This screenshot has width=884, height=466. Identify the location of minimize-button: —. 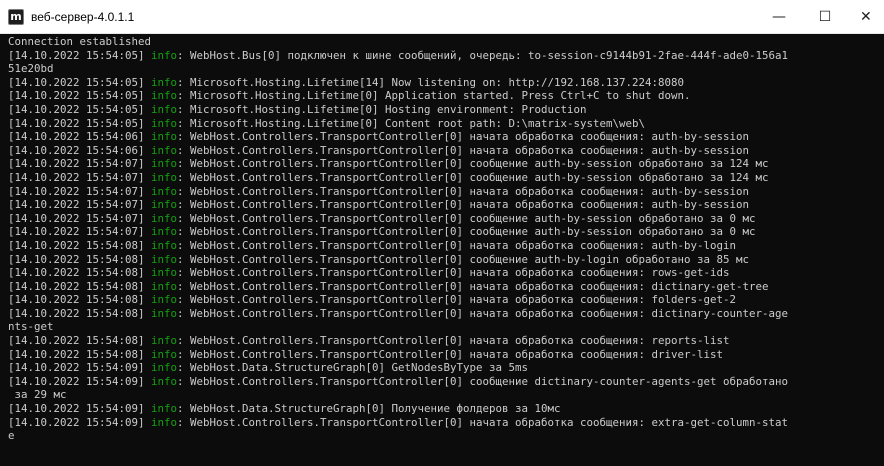
(779, 17).